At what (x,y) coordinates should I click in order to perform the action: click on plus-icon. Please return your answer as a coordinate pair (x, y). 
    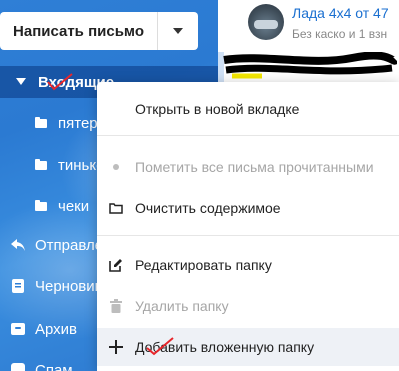
    Looking at the image, I should click on (116, 347).